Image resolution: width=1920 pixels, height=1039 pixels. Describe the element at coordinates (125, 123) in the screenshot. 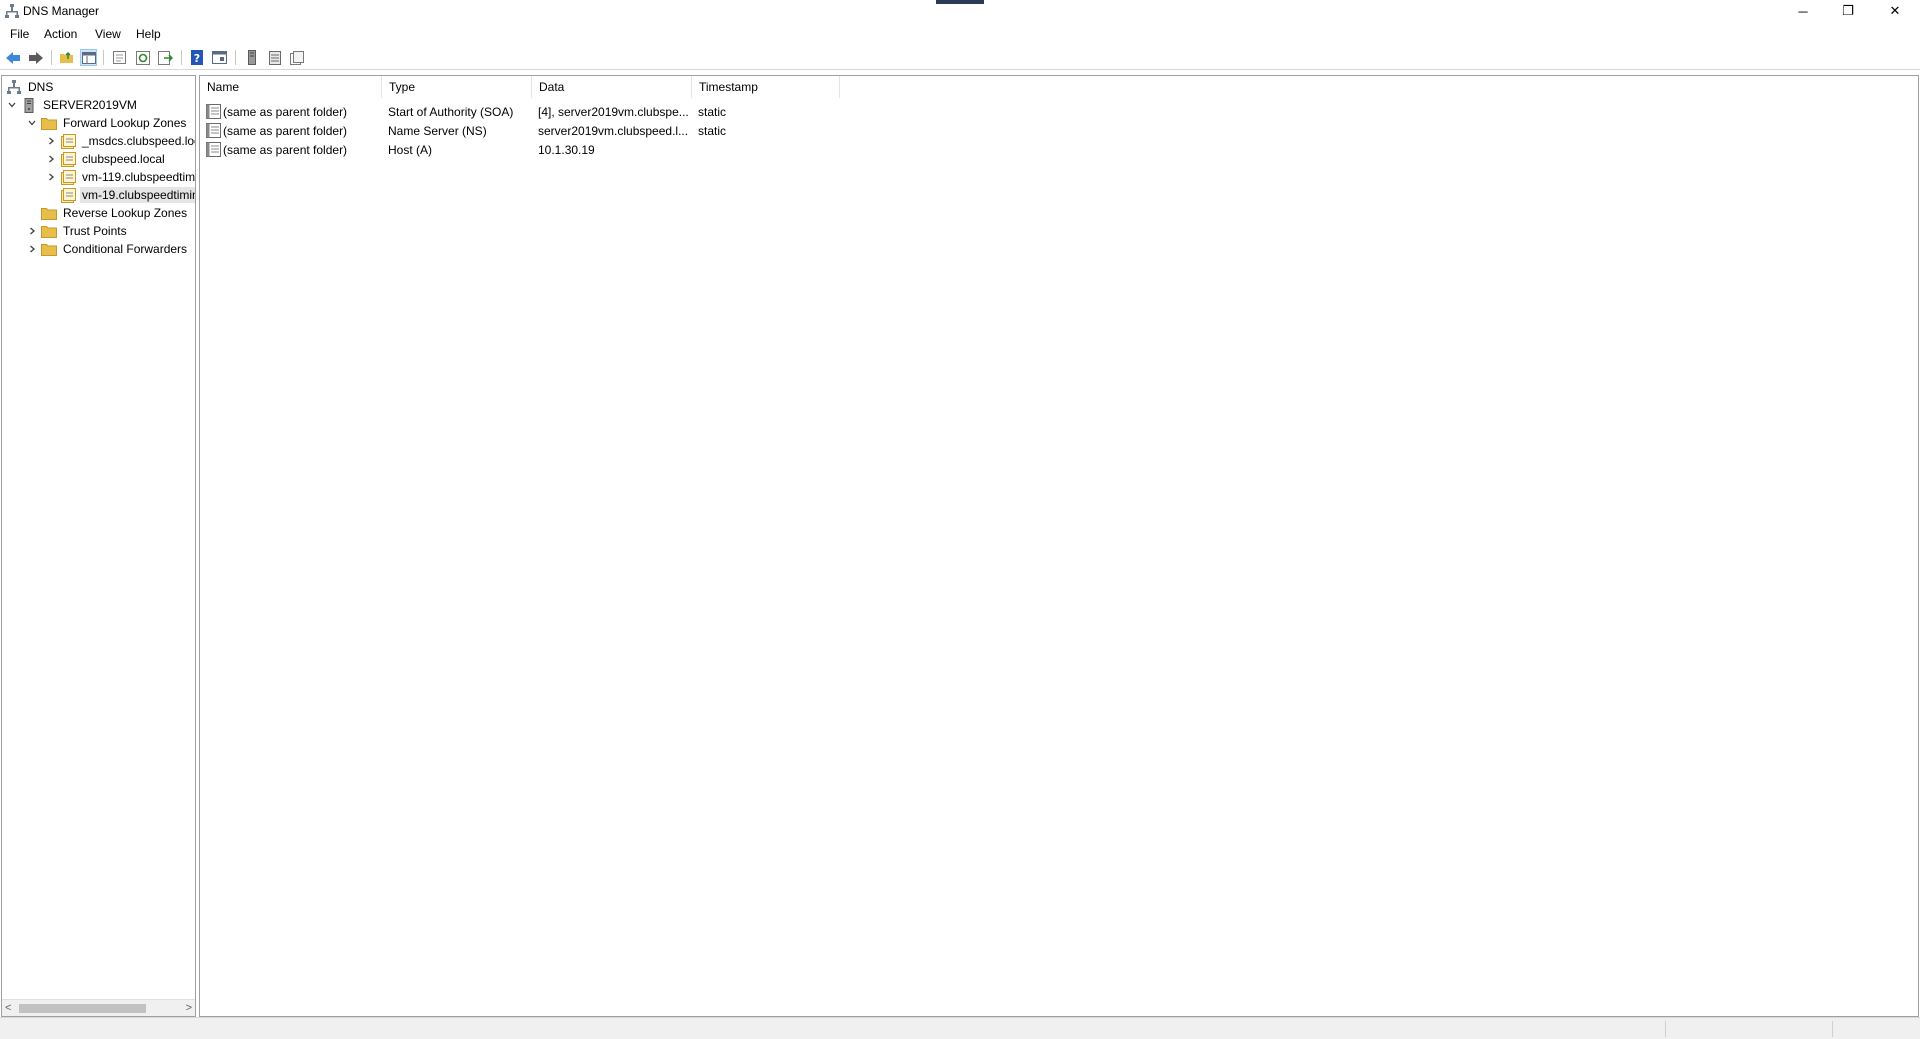

I see `tree-label: Forward Lookup Zones` at that location.